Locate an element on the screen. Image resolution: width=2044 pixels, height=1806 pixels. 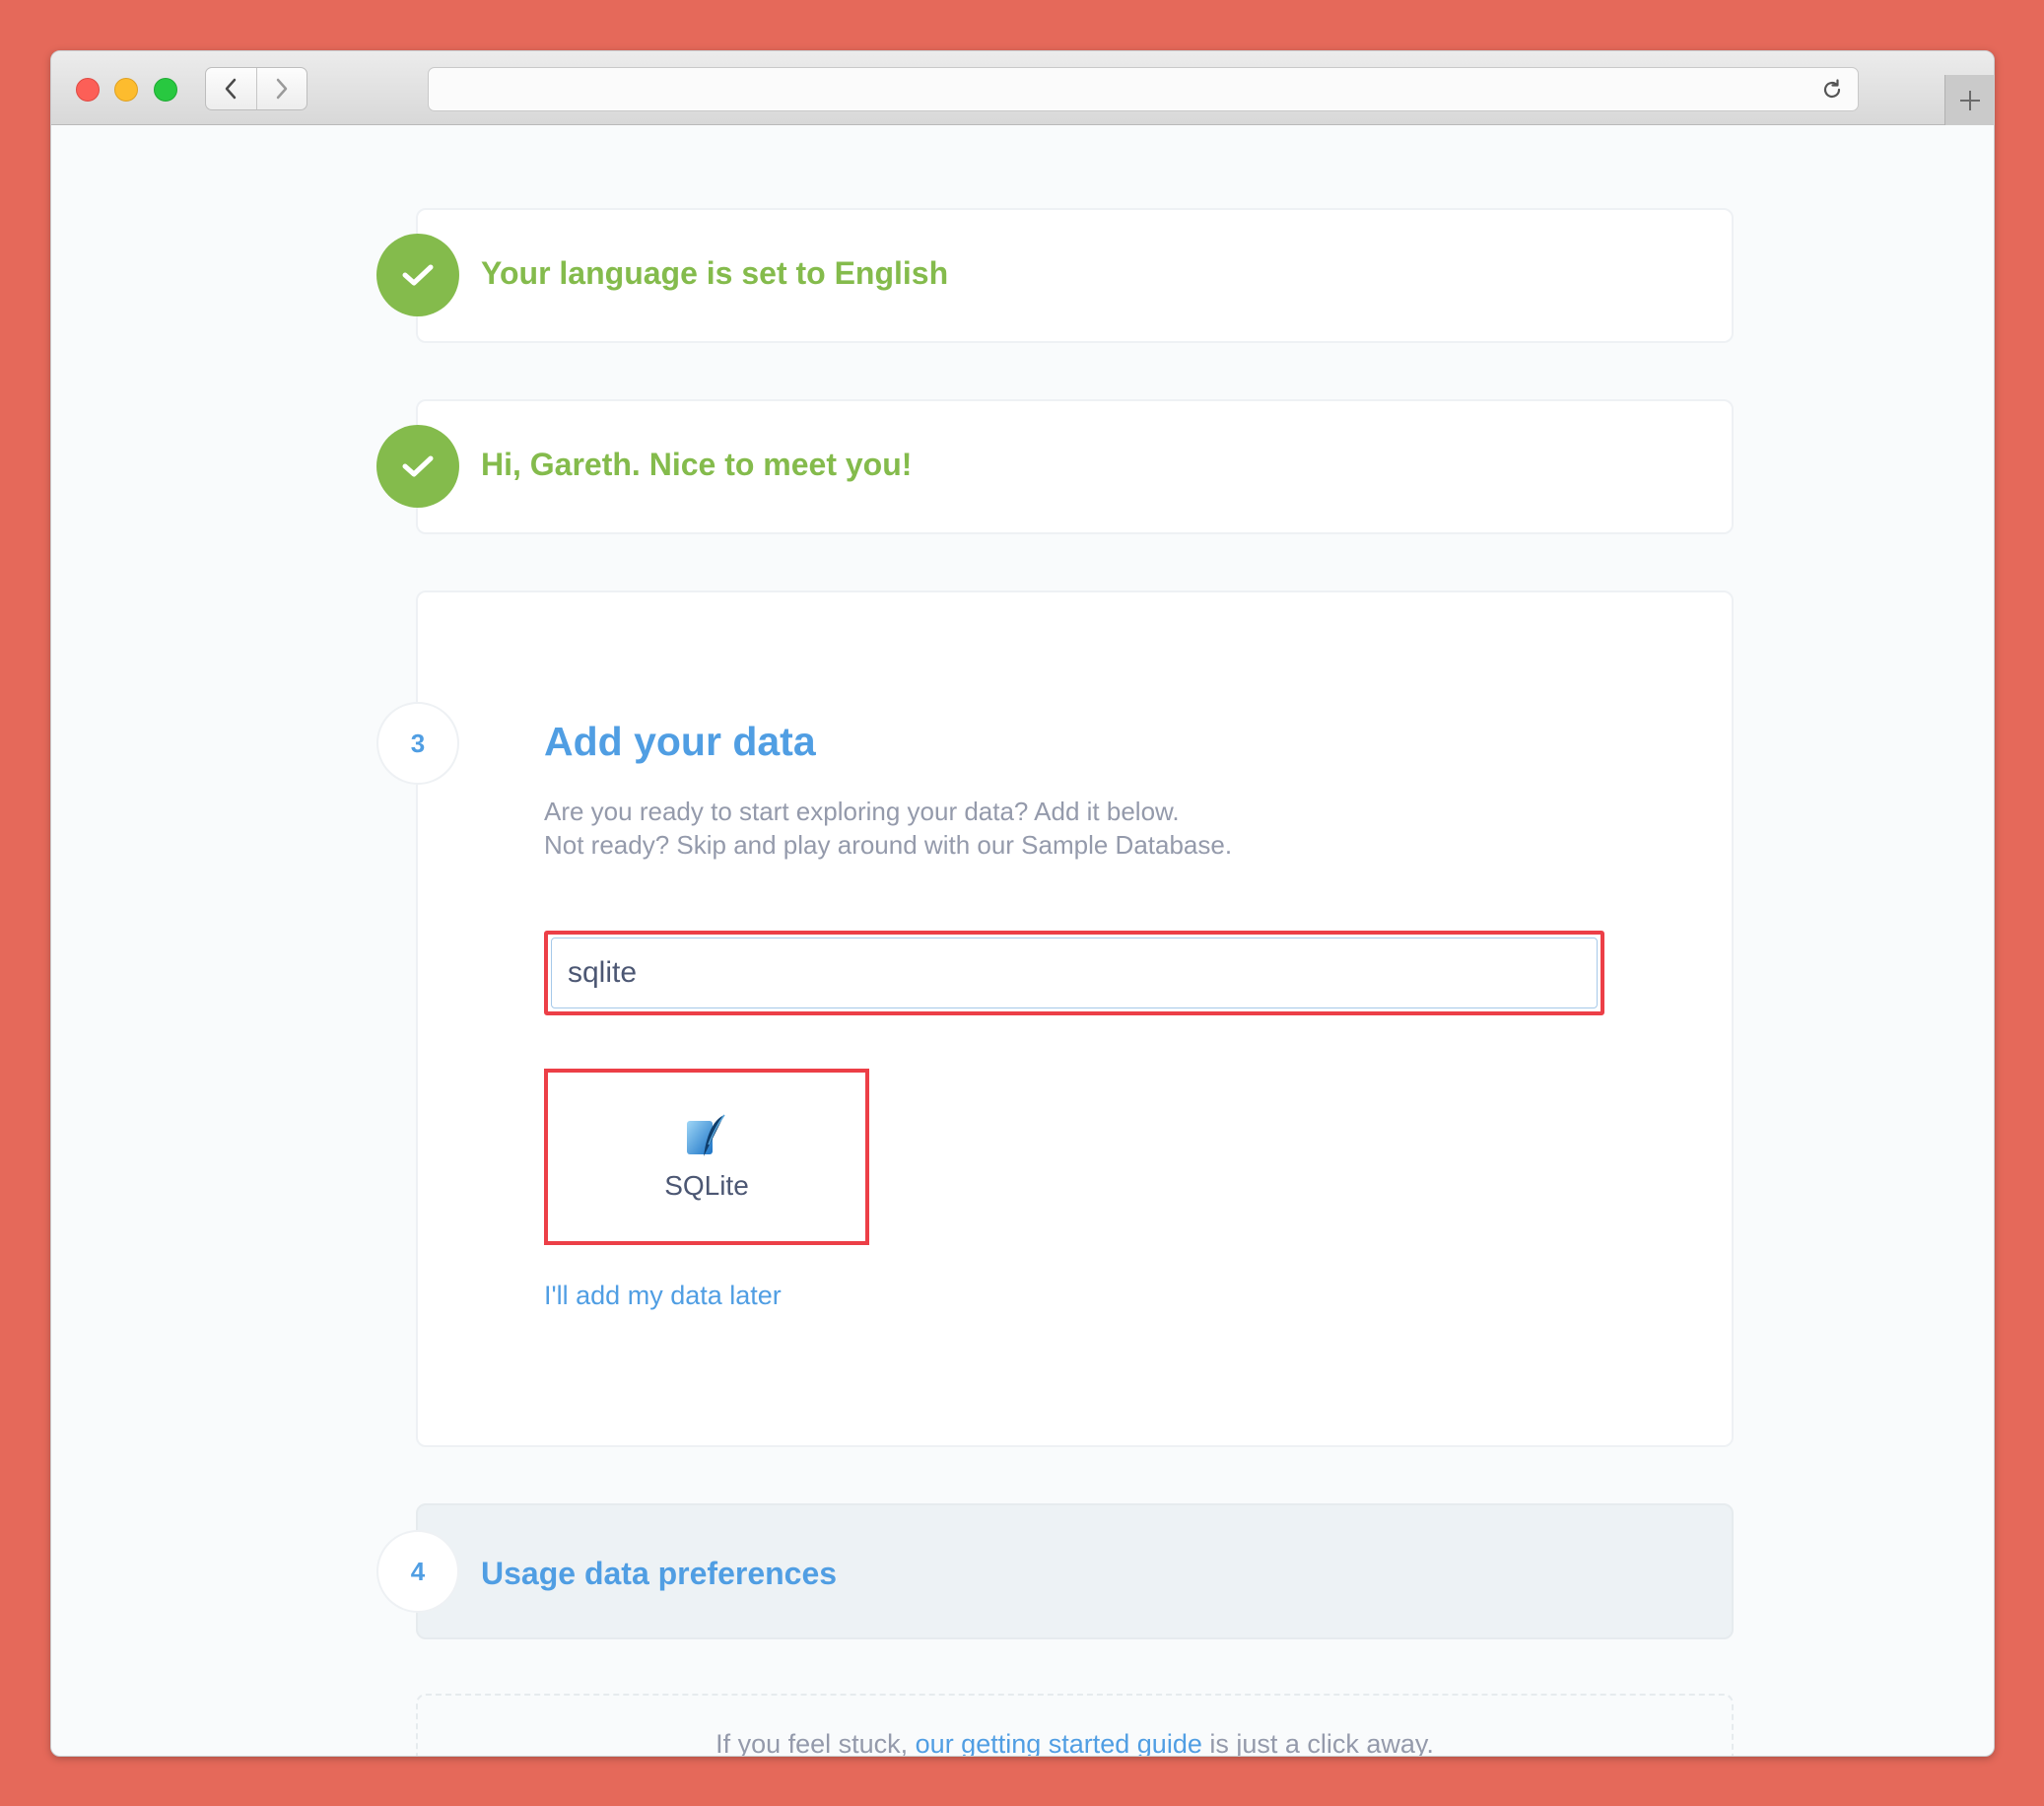
sqlite-database-option: SQLite is located at coordinates (706, 1157).